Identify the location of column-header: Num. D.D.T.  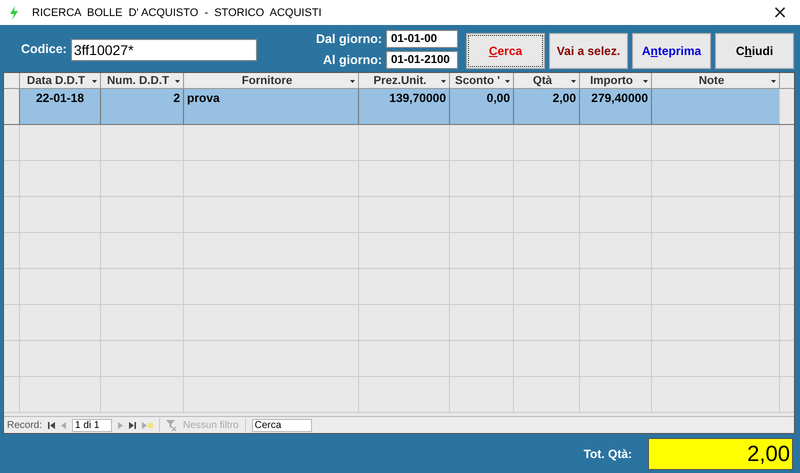
(141, 80).